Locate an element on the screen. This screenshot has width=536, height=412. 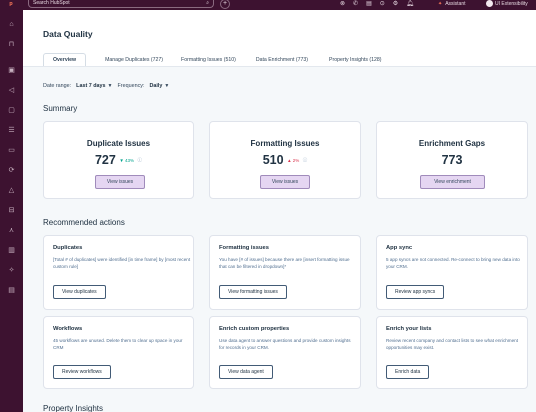
recommended-actions-heading: Recommended actions is located at coordinates (84, 222).